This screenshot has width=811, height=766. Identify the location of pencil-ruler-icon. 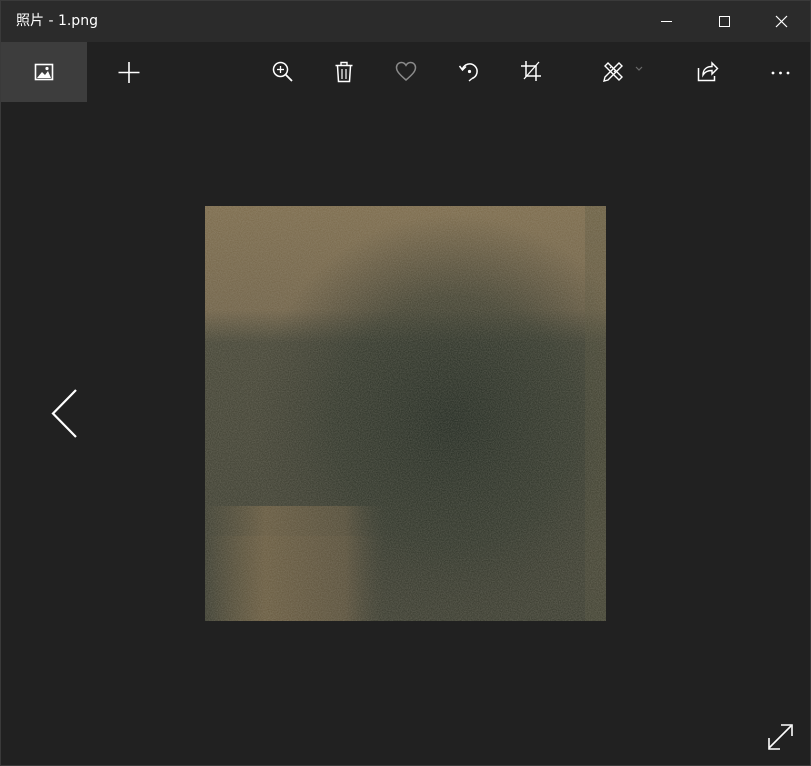
(623, 72).